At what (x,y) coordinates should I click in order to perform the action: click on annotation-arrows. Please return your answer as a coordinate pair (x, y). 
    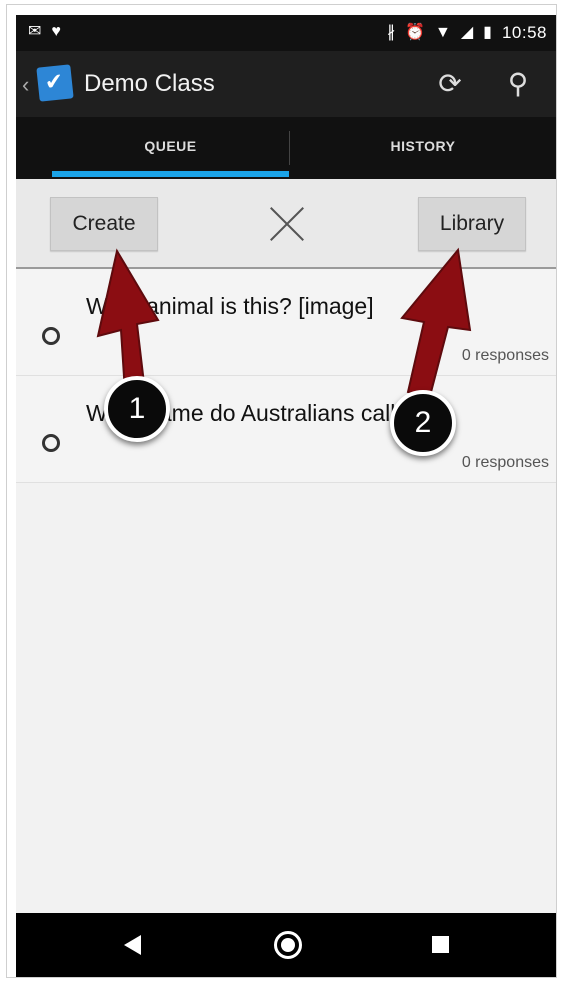
    Looking at the image, I should click on (284, 322).